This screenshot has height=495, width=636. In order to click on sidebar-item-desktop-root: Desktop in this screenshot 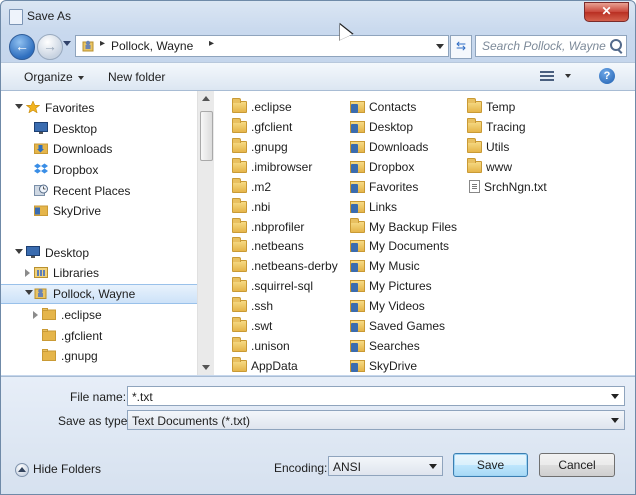, I will do `click(99, 253)`.